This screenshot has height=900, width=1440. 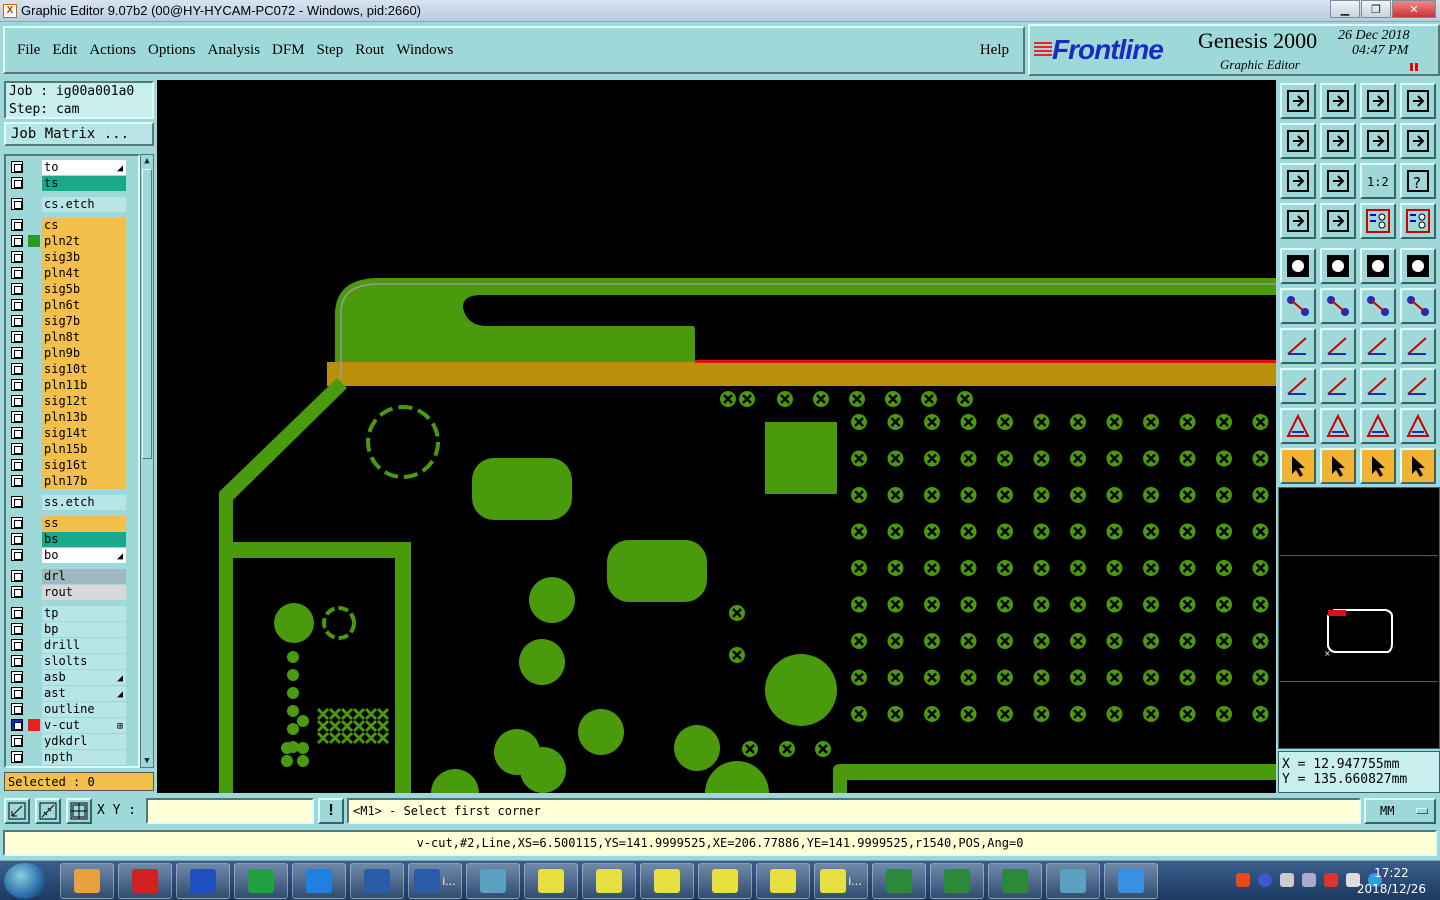 What do you see at coordinates (84, 465) in the screenshot?
I see `layer-name: sig16t` at bounding box center [84, 465].